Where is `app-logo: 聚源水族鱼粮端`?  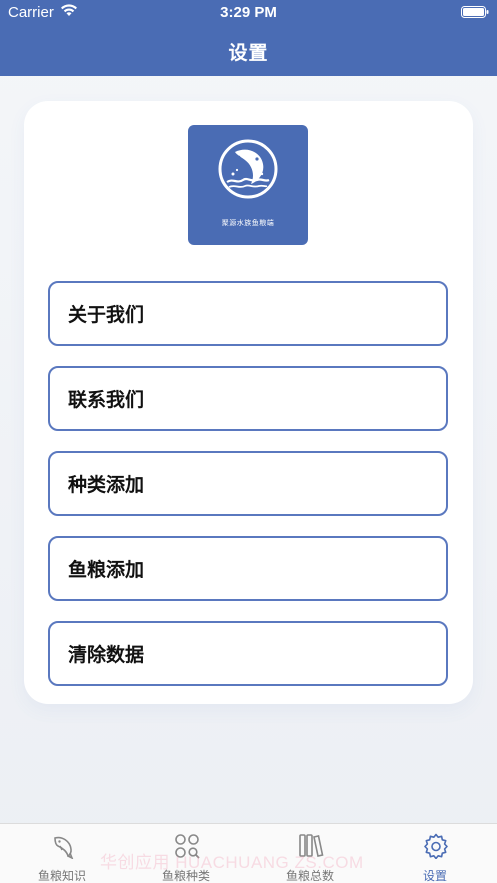 app-logo: 聚源水族鱼粮端 is located at coordinates (248, 185).